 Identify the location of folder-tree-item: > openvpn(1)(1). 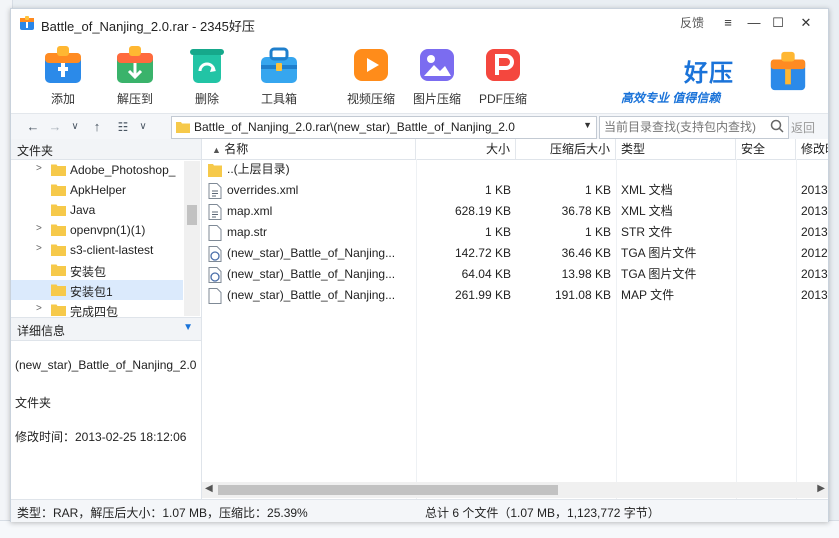
(97, 230).